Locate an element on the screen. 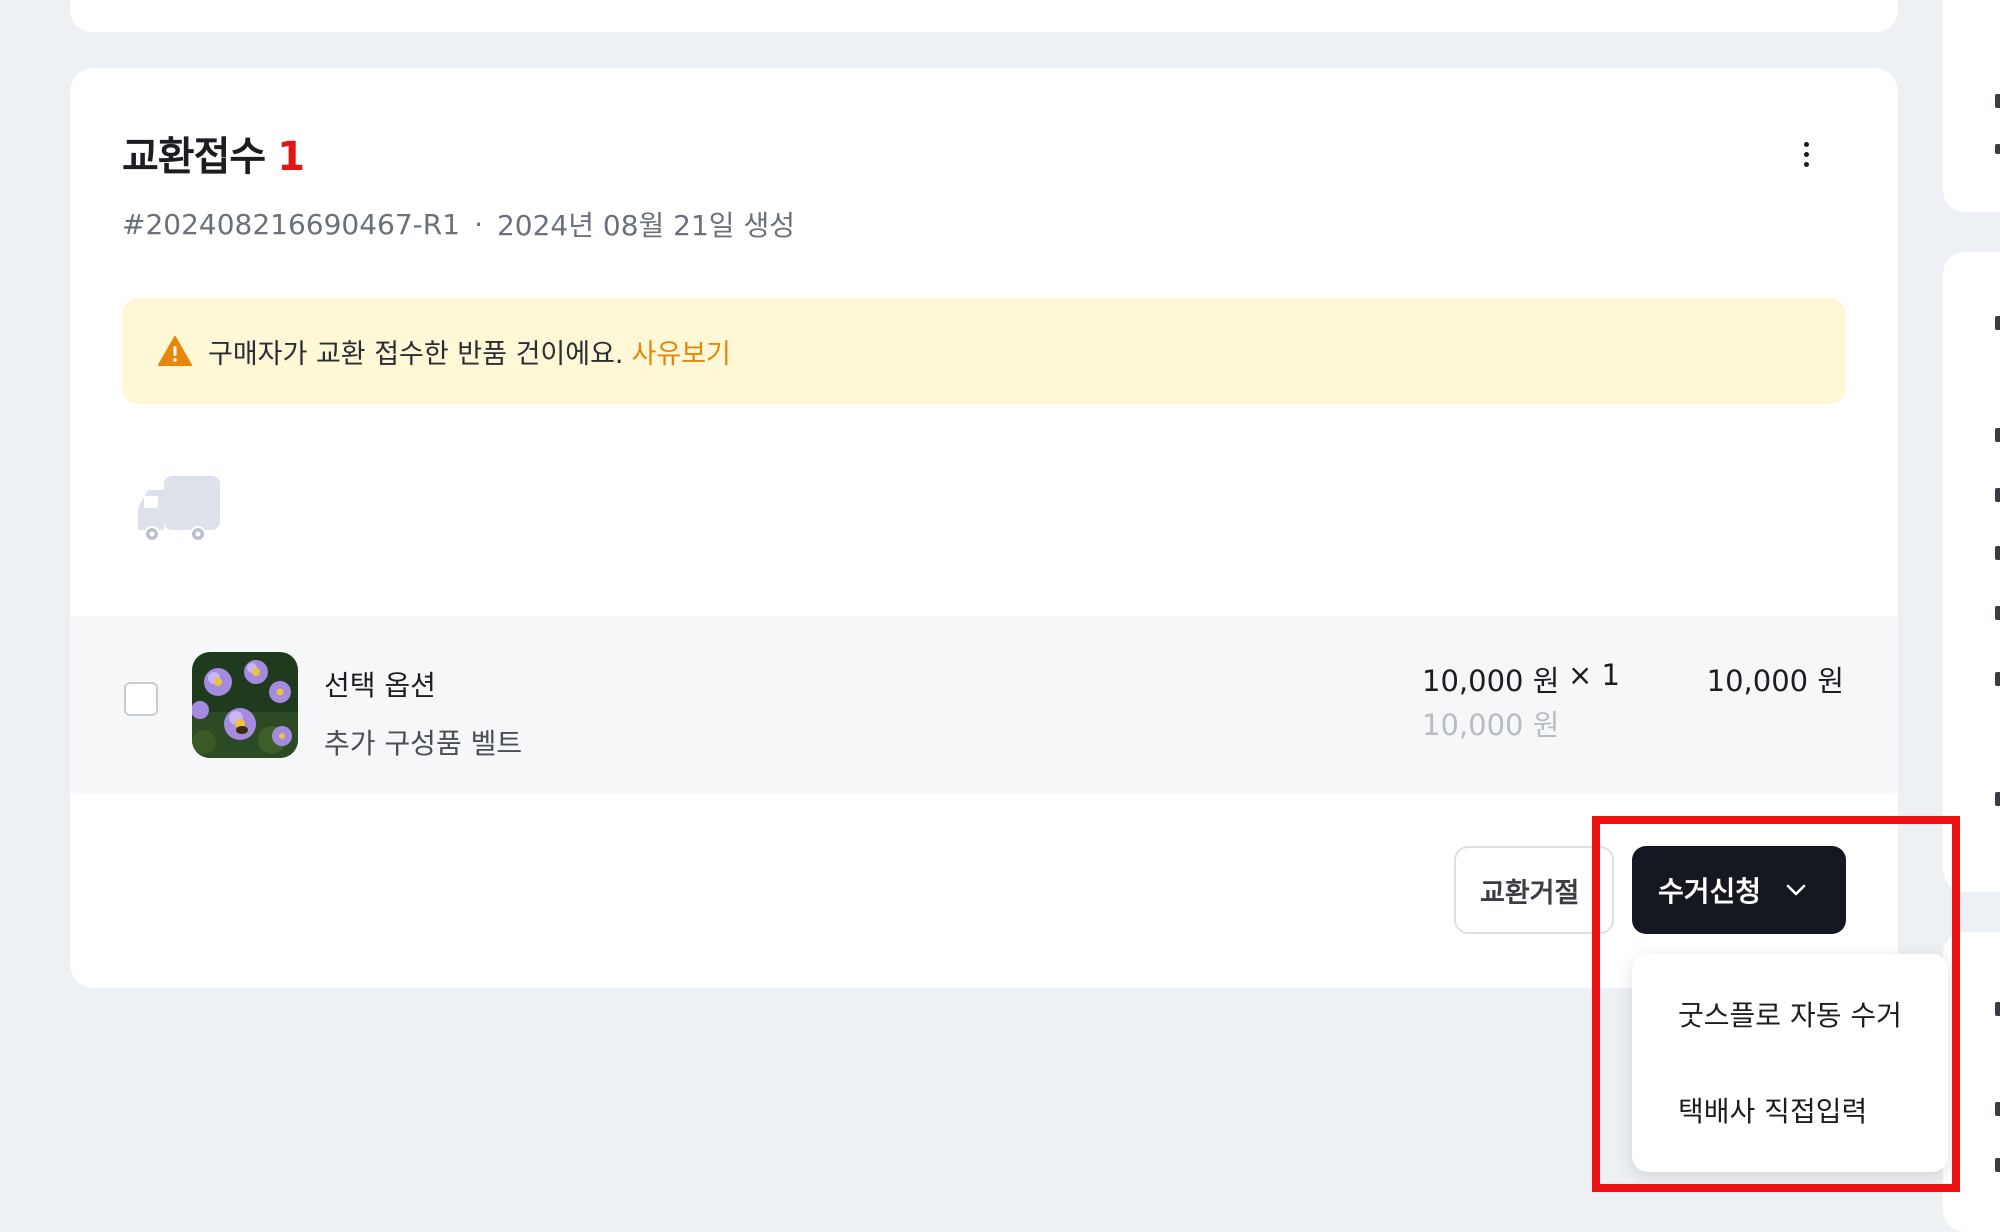 The width and height of the screenshot is (2000, 1232). pickup-request-label: 수거신청 is located at coordinates (1710, 891).